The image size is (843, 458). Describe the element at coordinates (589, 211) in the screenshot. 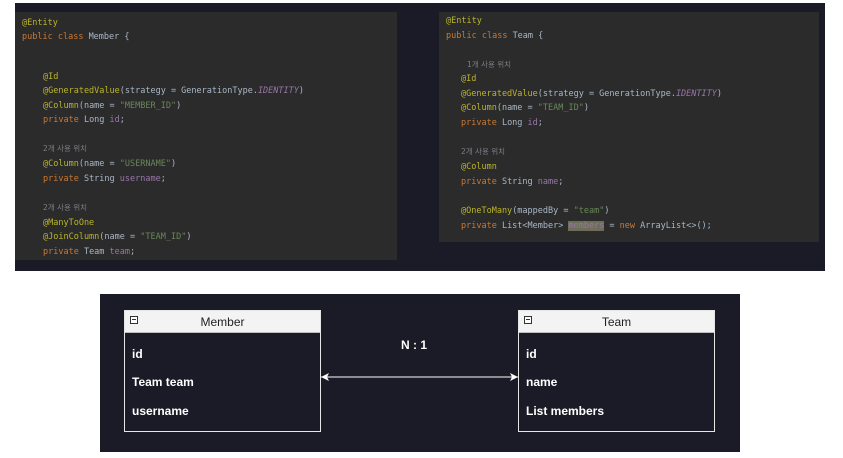

I see `string-literal: "team"` at that location.